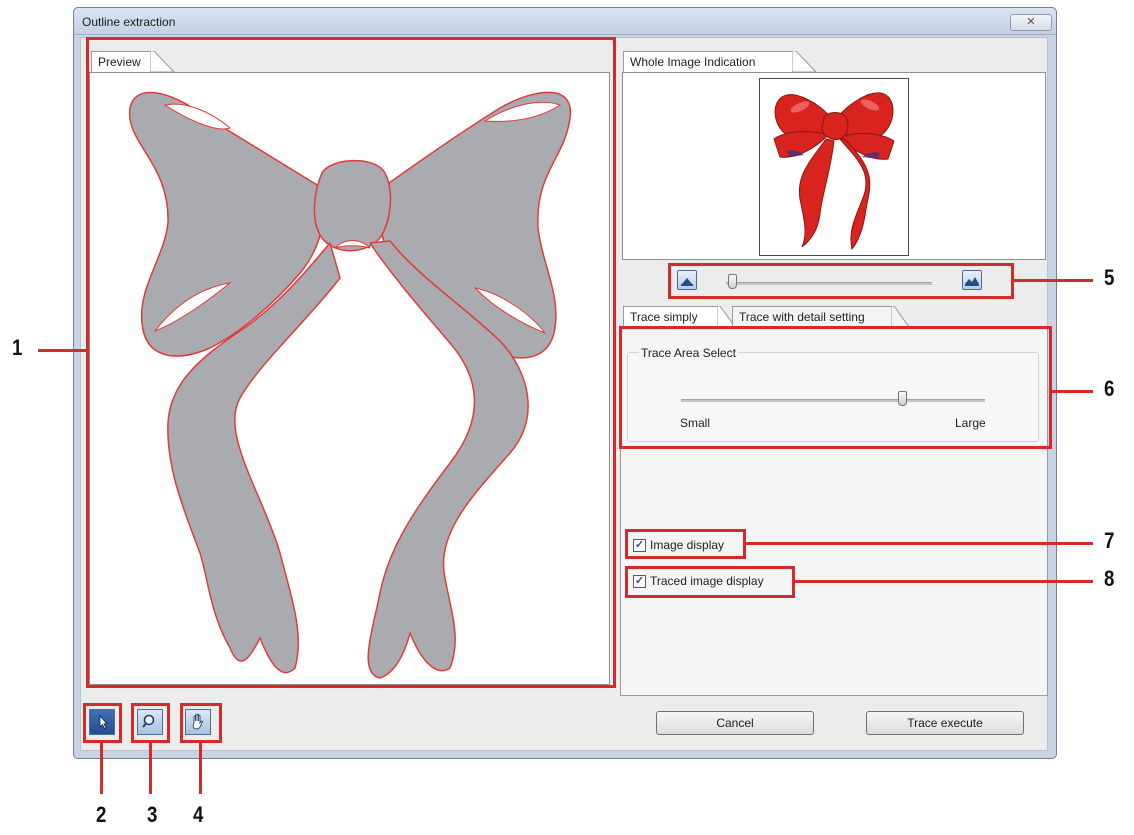  What do you see at coordinates (685, 544) in the screenshot?
I see `callout-7-highlight` at bounding box center [685, 544].